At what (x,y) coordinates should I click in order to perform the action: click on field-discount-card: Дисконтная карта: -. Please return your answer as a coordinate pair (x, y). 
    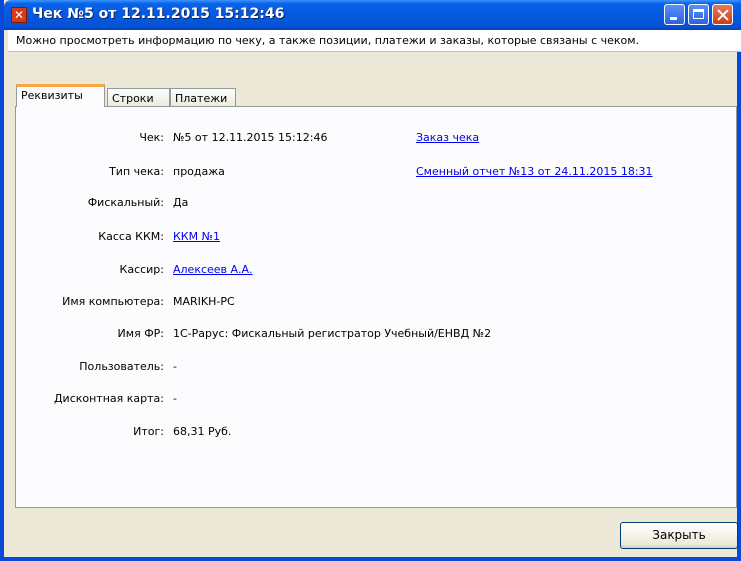
    Looking at the image, I should click on (376, 399).